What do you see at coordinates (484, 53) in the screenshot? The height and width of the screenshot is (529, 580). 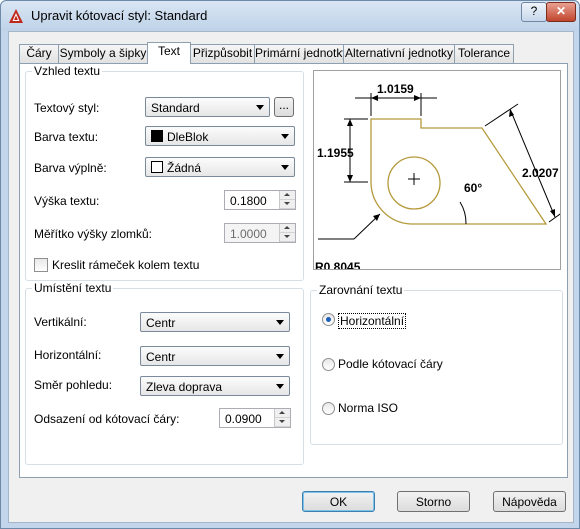 I see `tab-tolerances: Tolerance` at bounding box center [484, 53].